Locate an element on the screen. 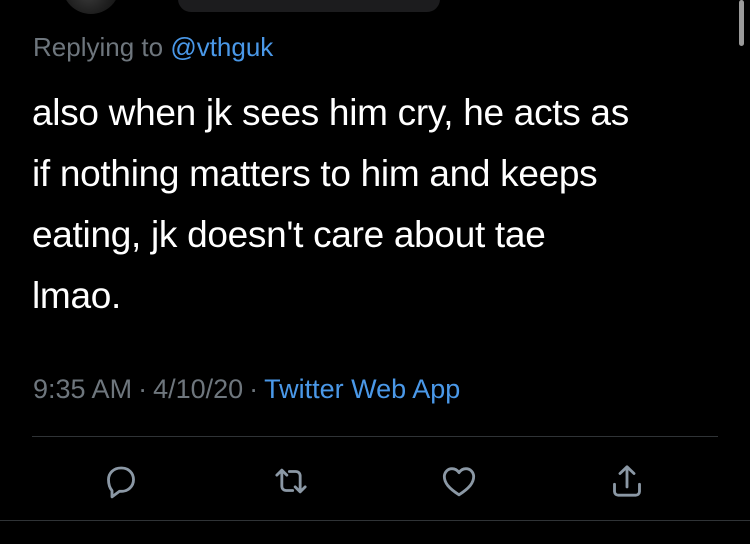 The height and width of the screenshot is (544, 750). replying-to-line: Replying to @vthguk is located at coordinates (153, 47).